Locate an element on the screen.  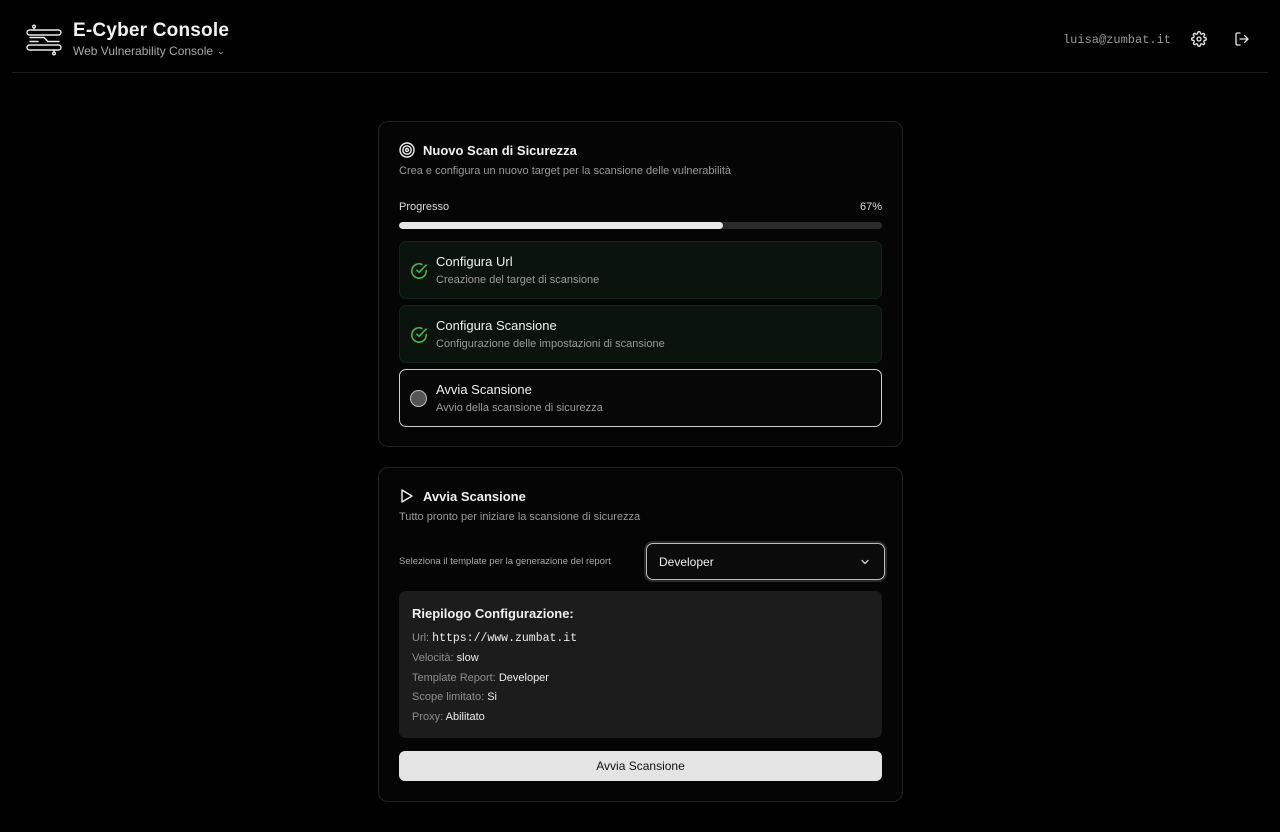
gear-icon is located at coordinates (1199, 39).